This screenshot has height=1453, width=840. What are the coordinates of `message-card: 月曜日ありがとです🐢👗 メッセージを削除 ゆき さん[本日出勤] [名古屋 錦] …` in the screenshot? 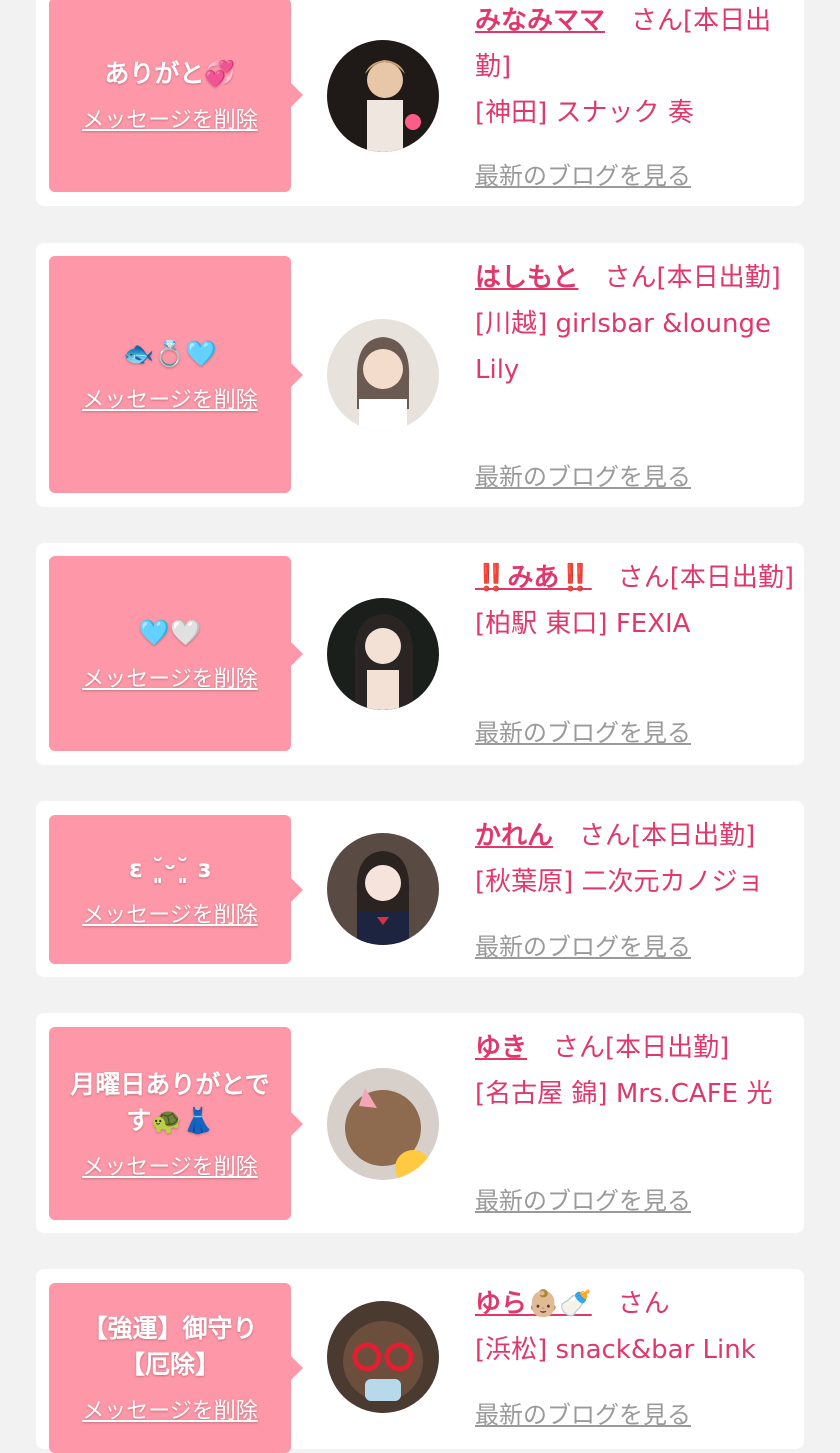 It's located at (420, 1123).